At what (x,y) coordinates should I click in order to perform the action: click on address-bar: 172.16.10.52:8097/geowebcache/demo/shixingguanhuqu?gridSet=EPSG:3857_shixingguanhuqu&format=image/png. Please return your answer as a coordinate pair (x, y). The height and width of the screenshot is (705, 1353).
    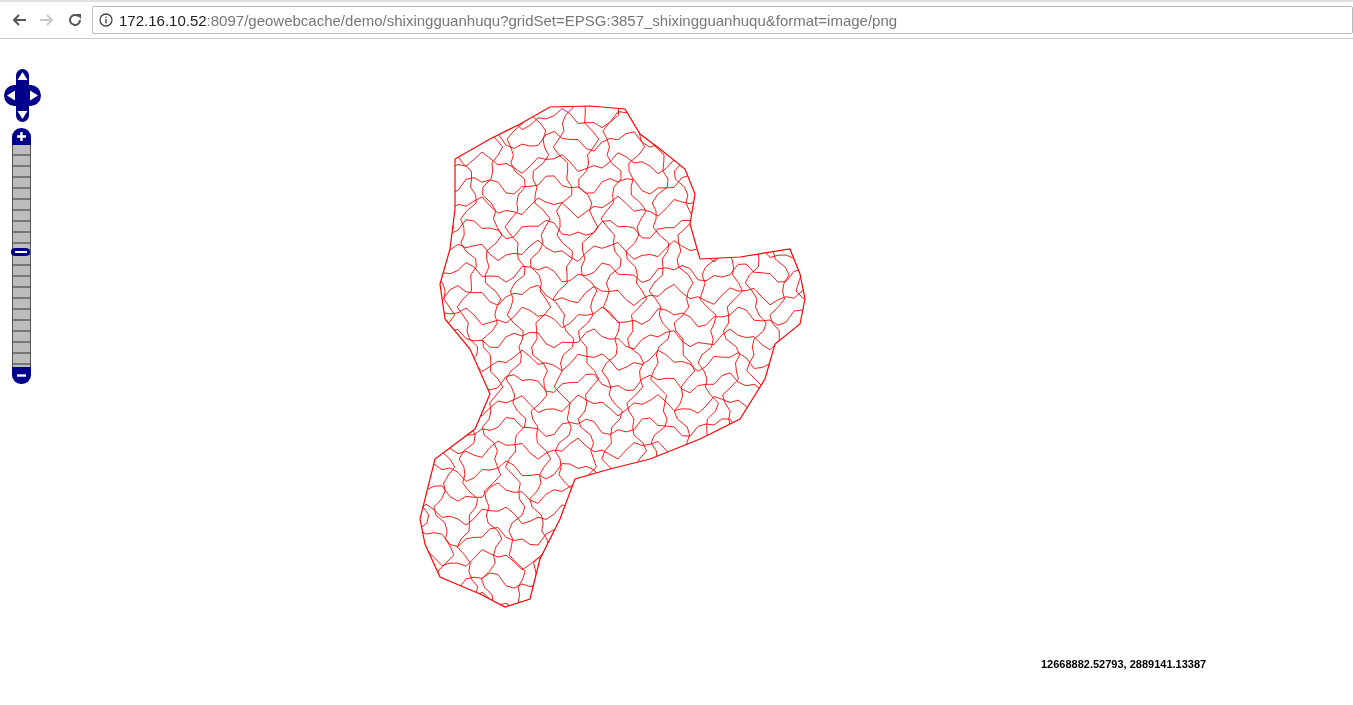
    Looking at the image, I should click on (722, 20).